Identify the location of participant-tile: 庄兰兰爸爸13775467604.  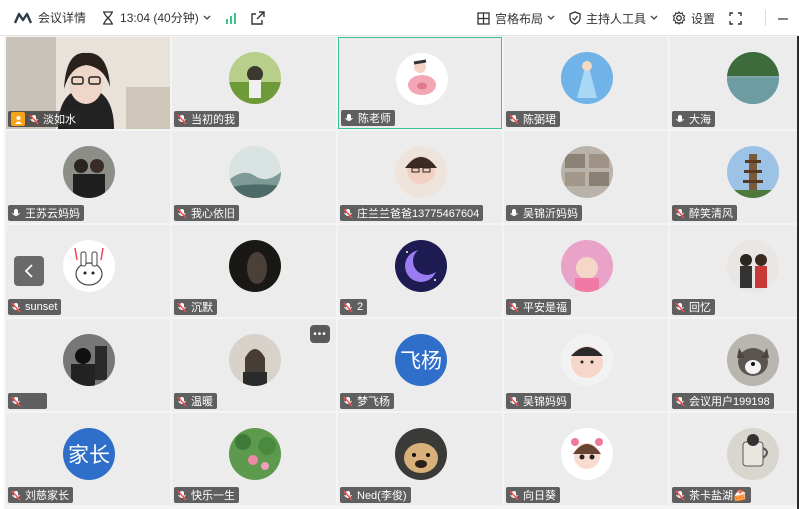
(420, 177).